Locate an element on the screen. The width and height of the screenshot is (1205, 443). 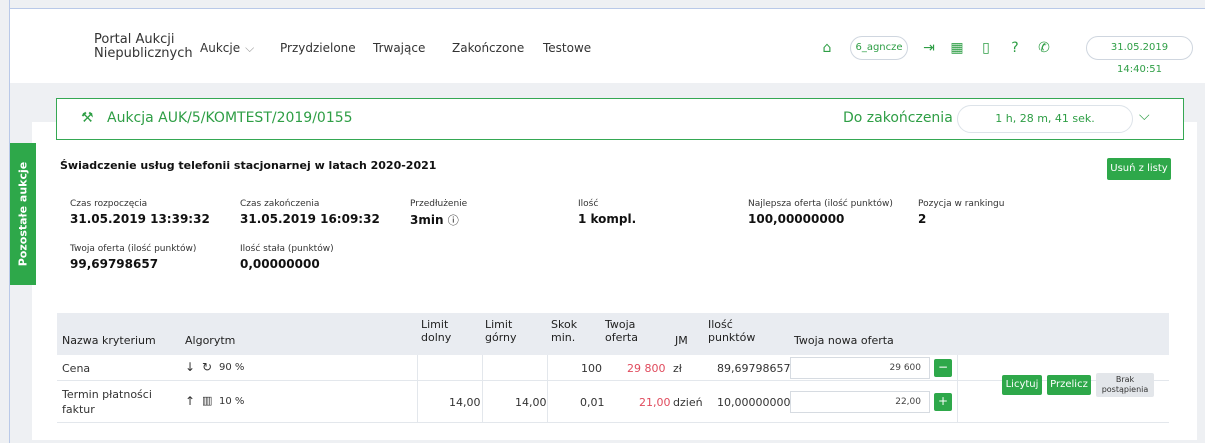
limit-high-value: 14,00 is located at coordinates (531, 402).